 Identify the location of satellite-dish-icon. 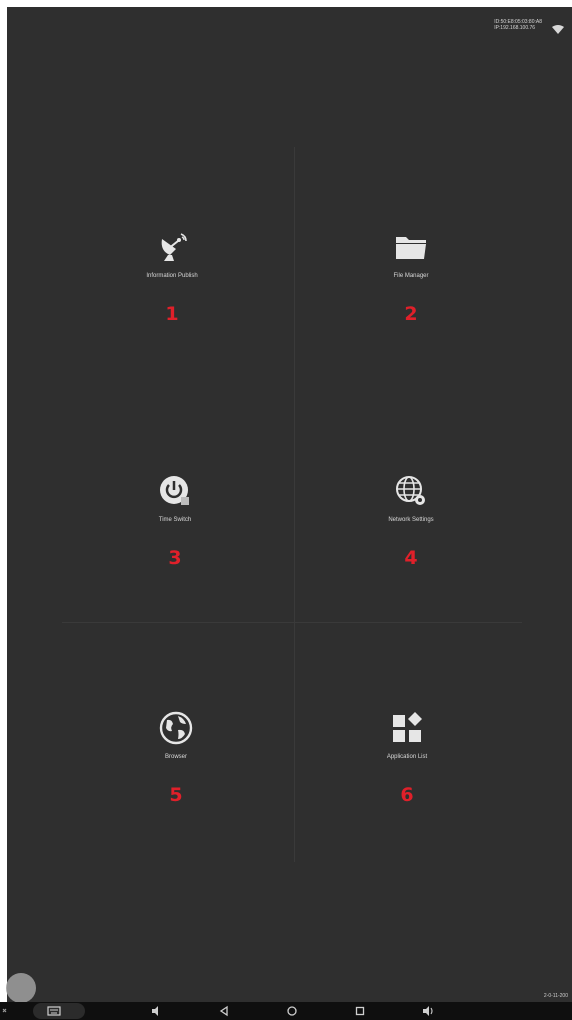
(174, 247).